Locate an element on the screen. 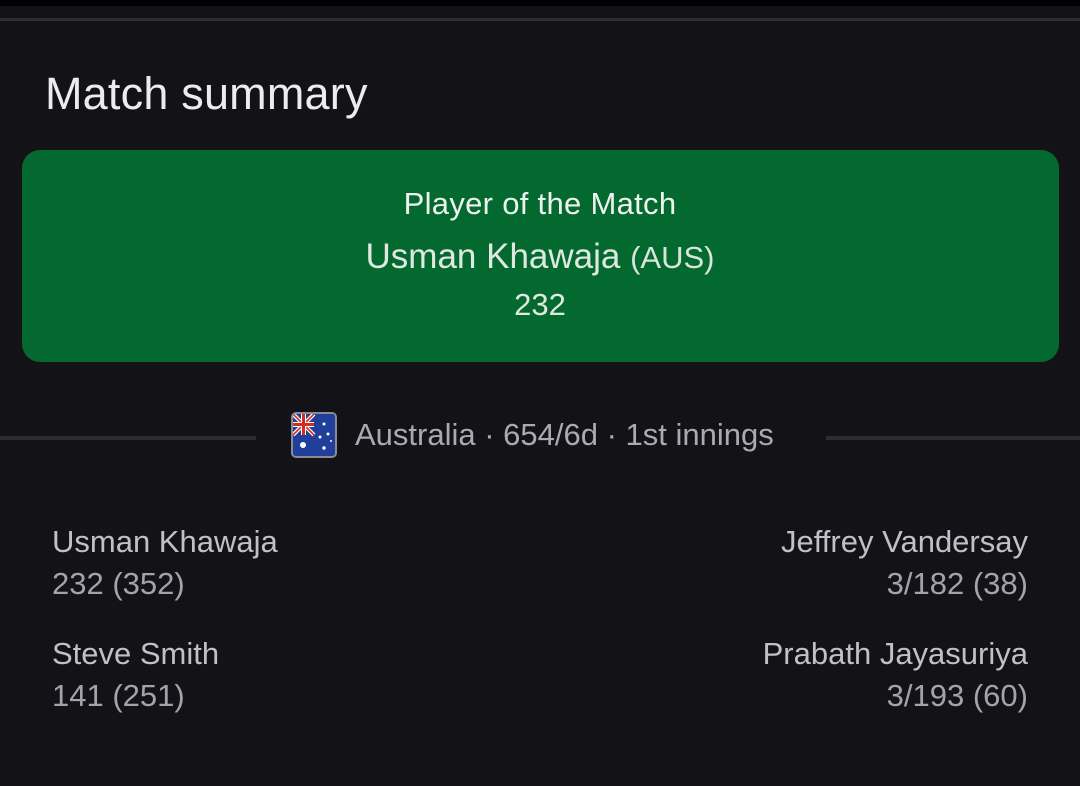 This screenshot has height=786, width=1080. bowler-name: Jeffrey Vandersay is located at coordinates (904, 541).